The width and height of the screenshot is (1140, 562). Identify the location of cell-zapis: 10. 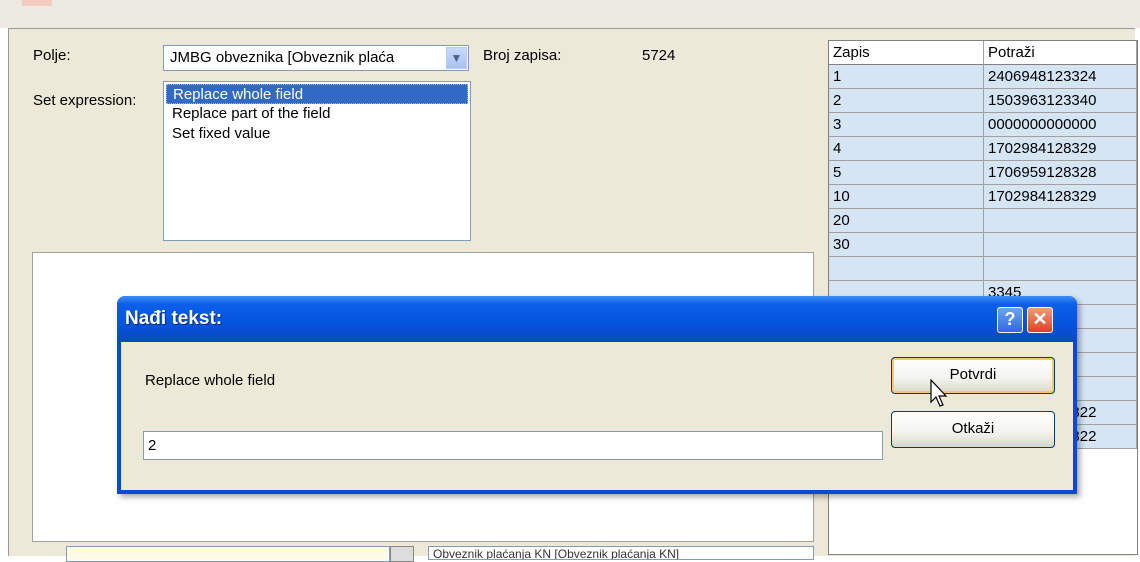
(906, 197).